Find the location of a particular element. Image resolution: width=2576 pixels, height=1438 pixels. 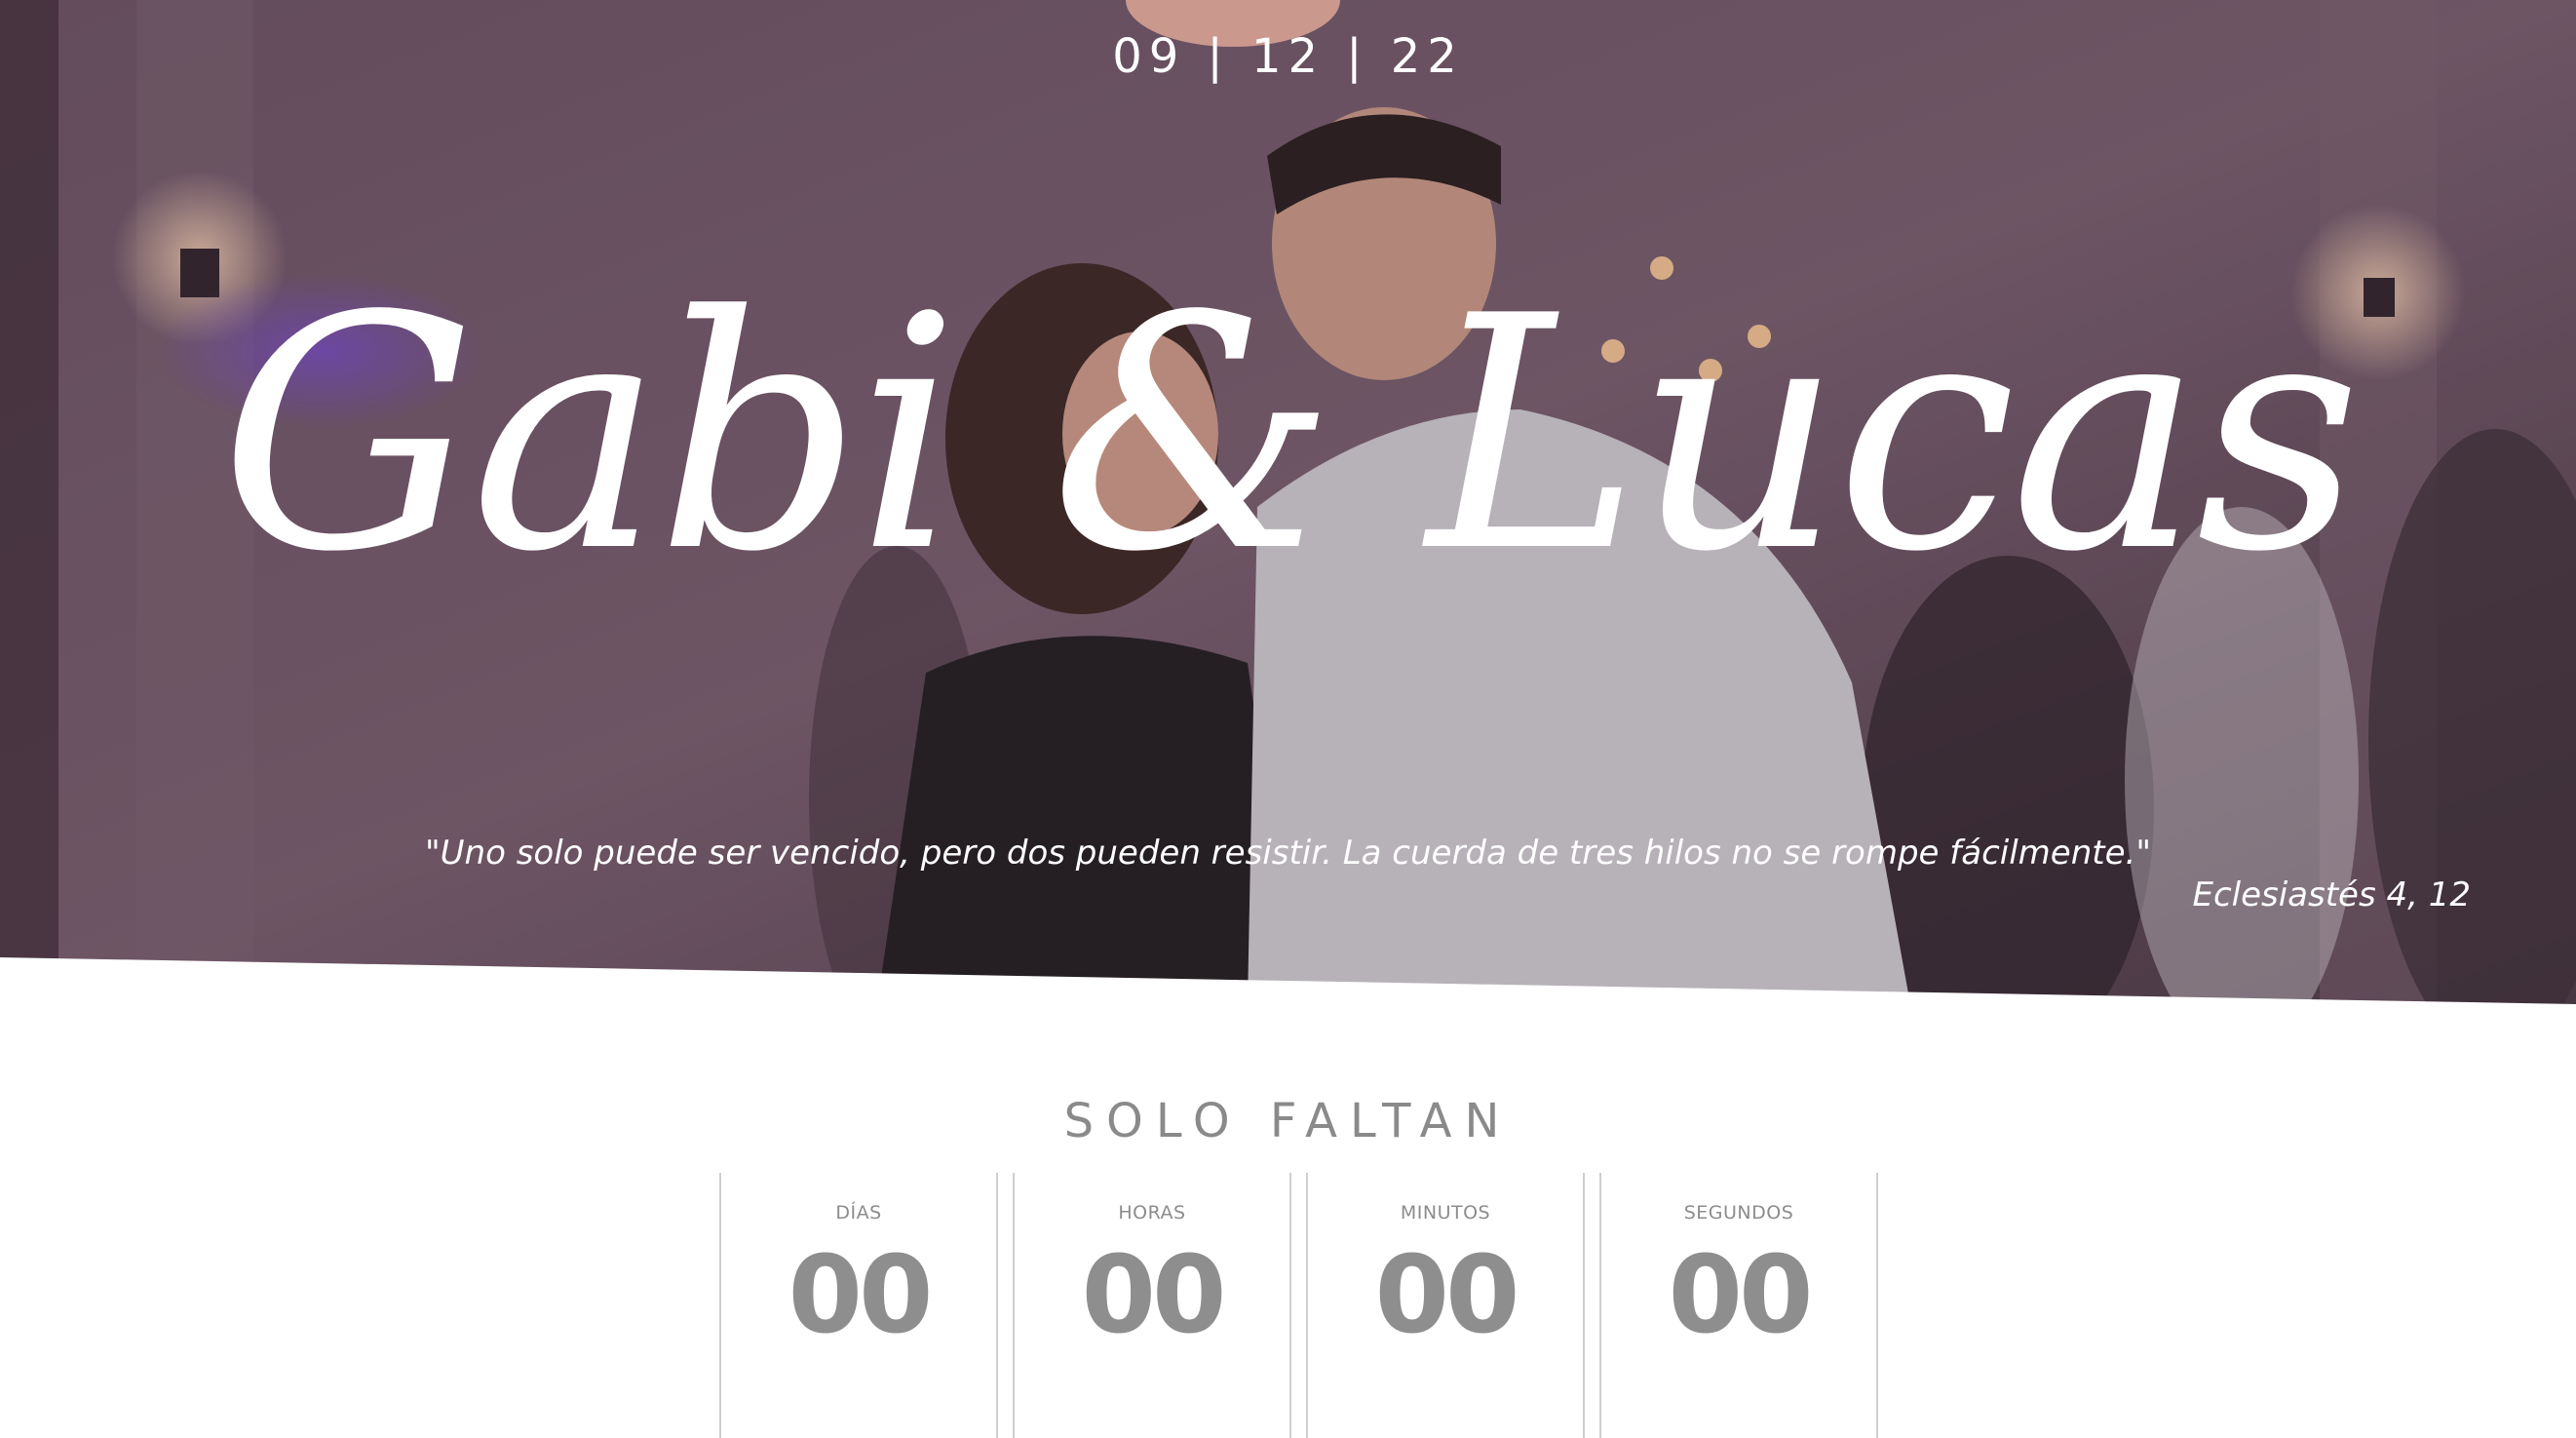

bible-quote-reference: Eclesiastés 4, 12 is located at coordinates (2331, 894).